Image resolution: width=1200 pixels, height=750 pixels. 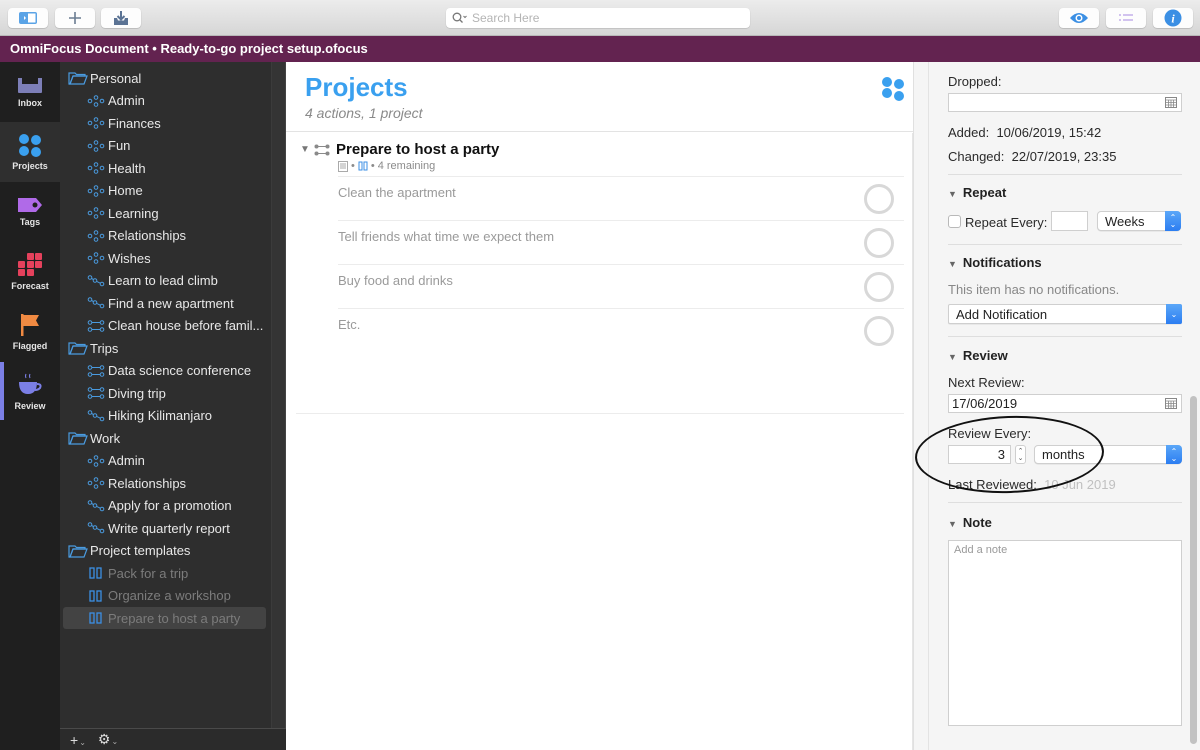 What do you see at coordinates (30, 152) in the screenshot?
I see `rail-item-projects: Projects` at bounding box center [30, 152].